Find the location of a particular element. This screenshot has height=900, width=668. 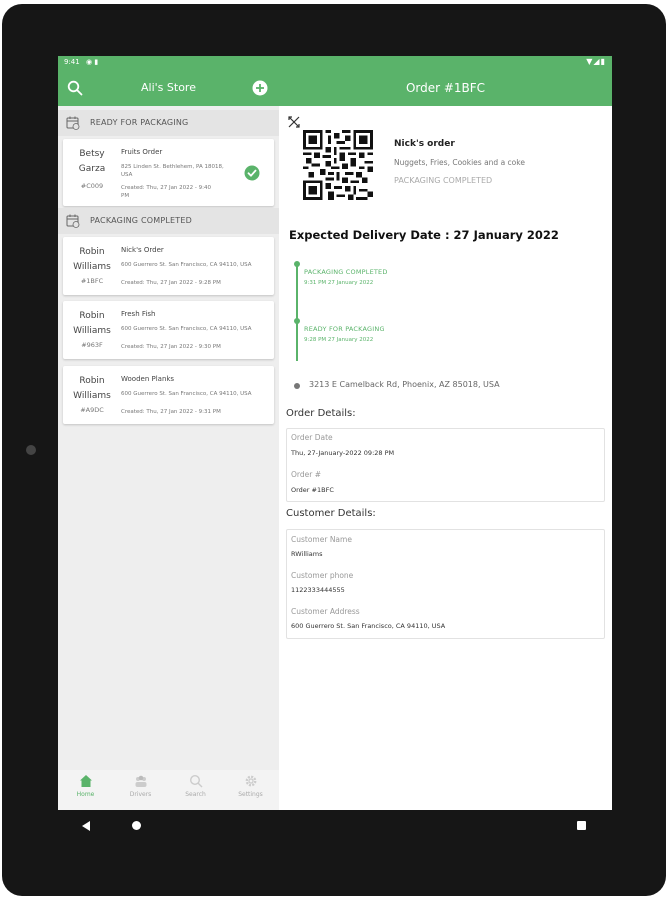

nav-label: Drivers is located at coordinates (140, 794).